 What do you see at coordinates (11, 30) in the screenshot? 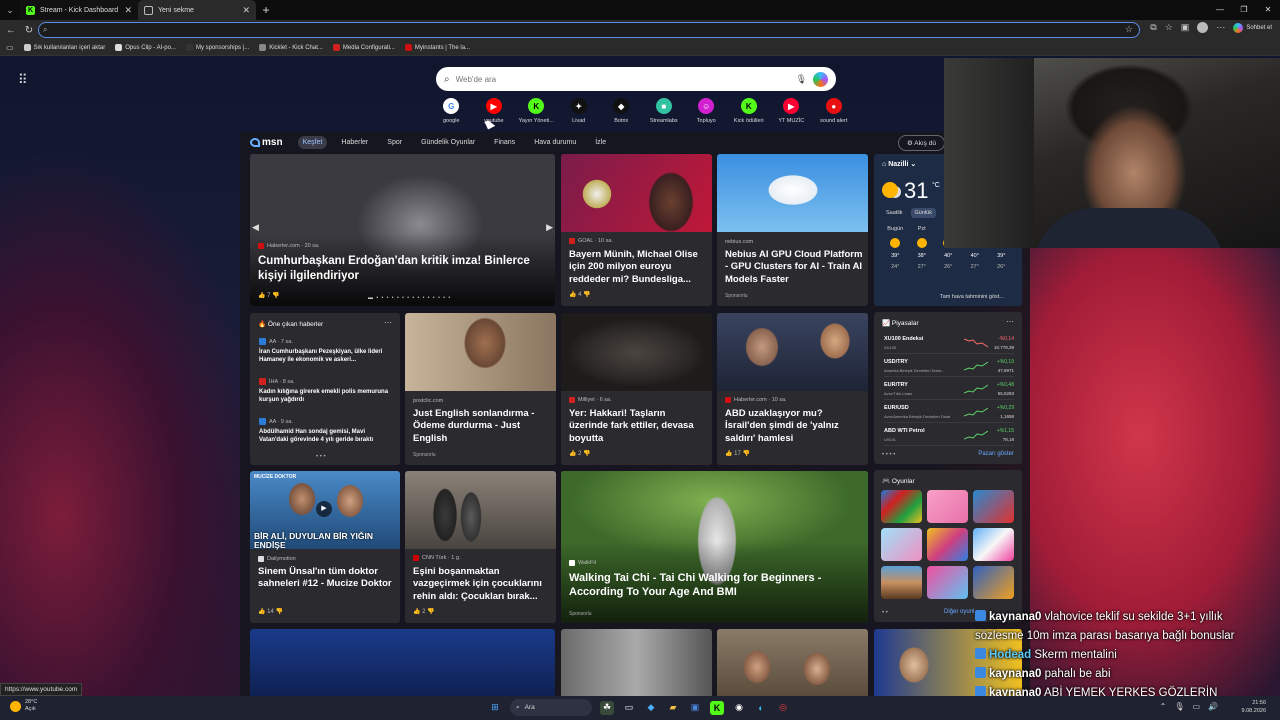
I see `back-icon: ←` at bounding box center [11, 30].